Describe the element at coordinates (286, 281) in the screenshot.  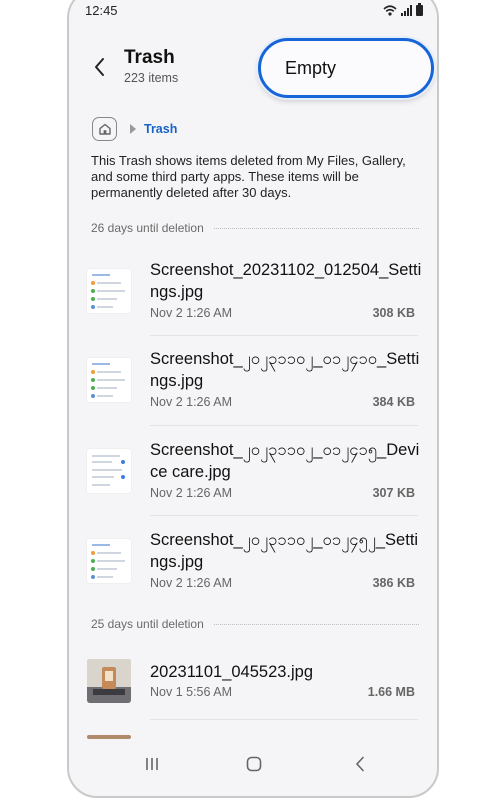
I see `file-name: Screenshot_20231102_012504_Settings.jpg` at that location.